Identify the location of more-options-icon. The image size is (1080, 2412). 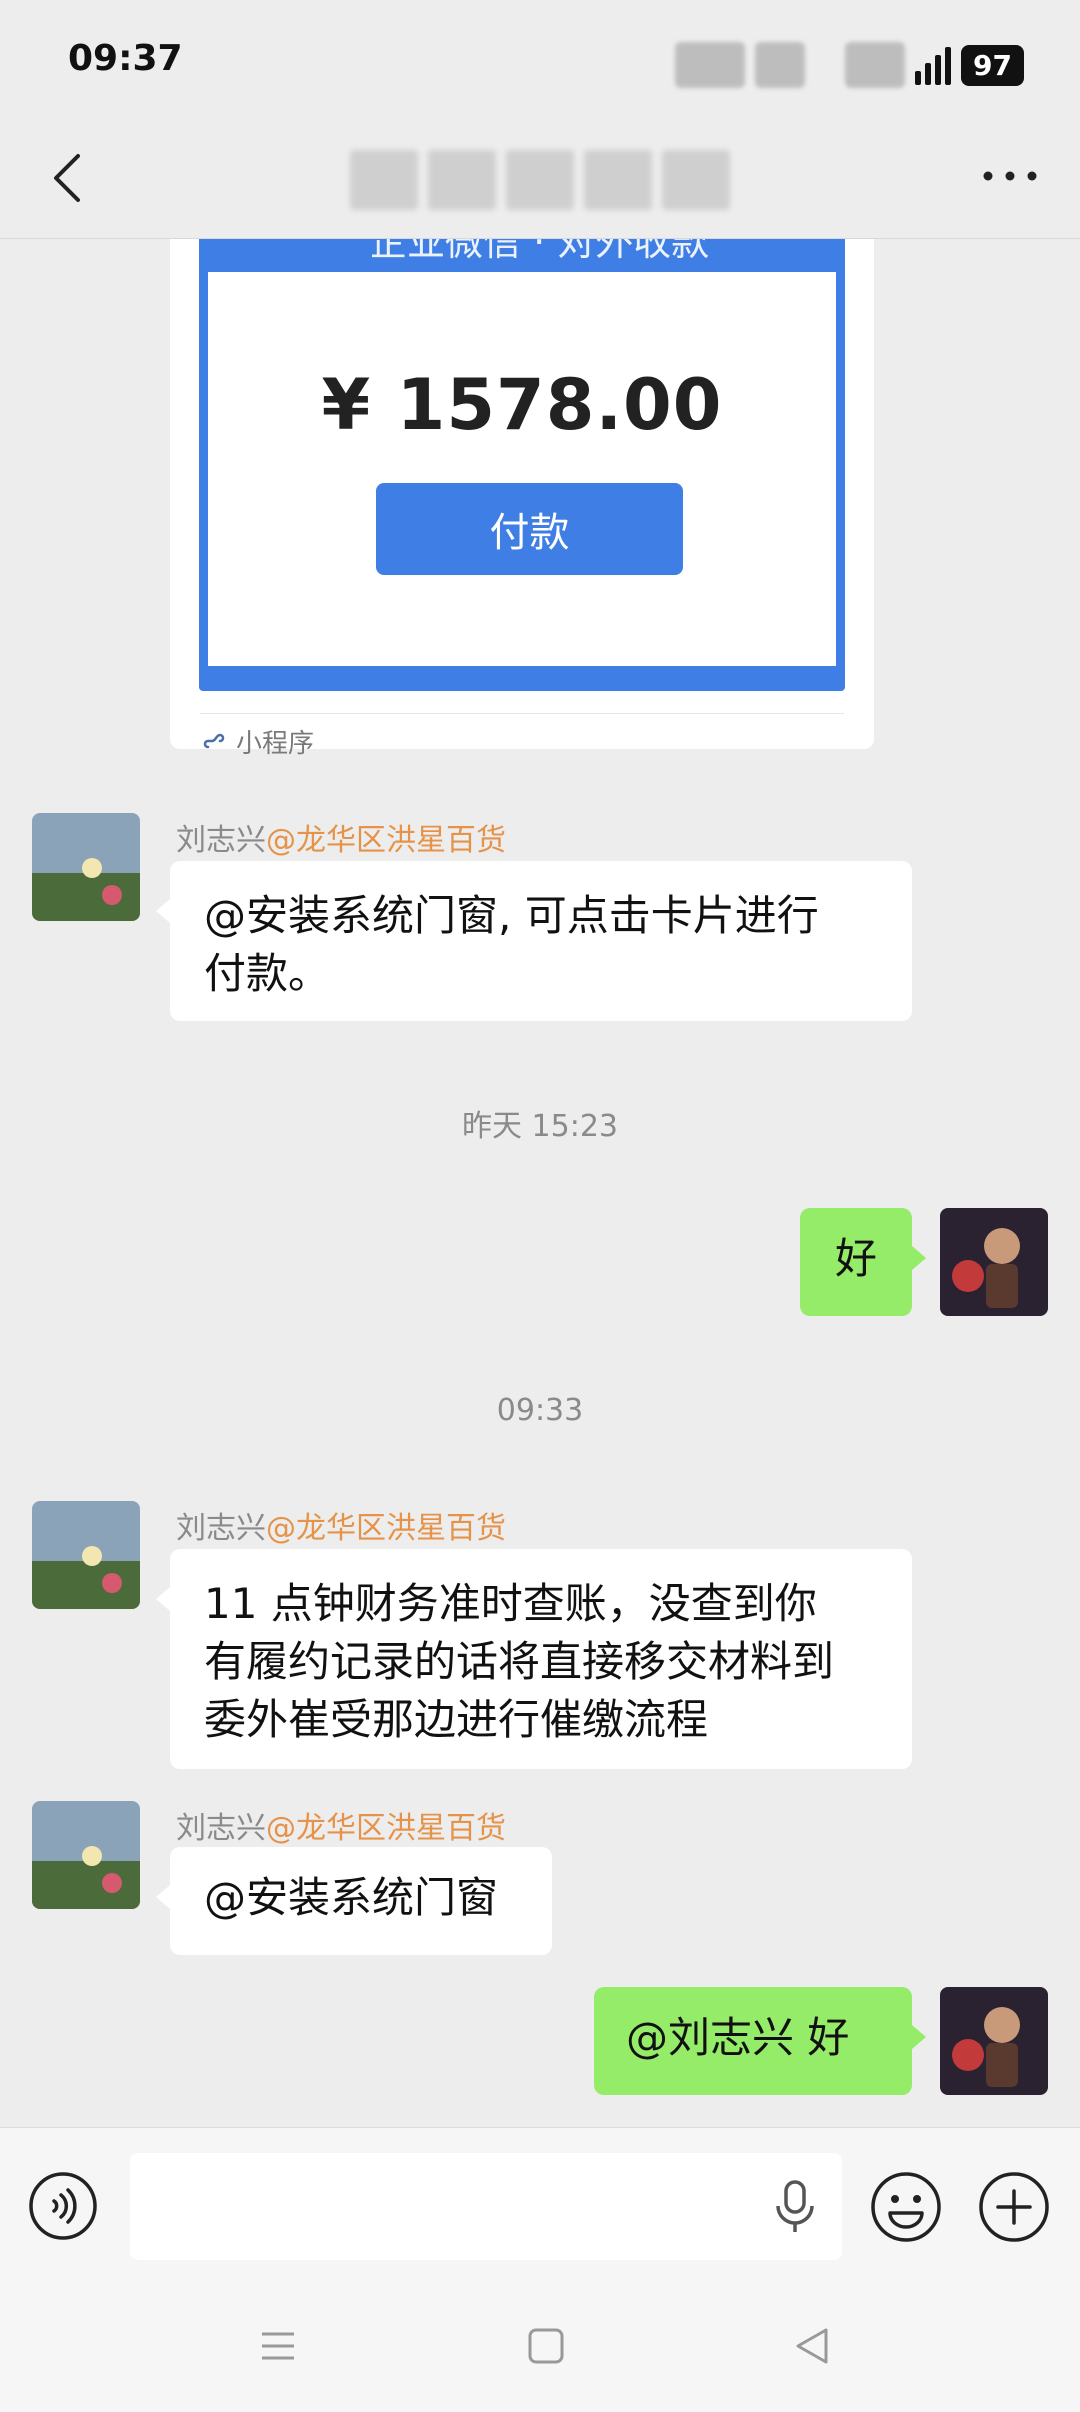
(1010, 176).